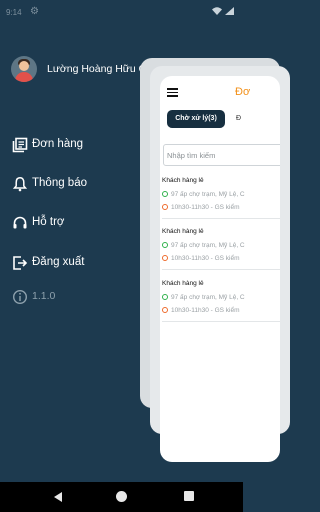 Image resolution: width=320 pixels, height=512 pixels. I want to click on info-icon, so click(20, 297).